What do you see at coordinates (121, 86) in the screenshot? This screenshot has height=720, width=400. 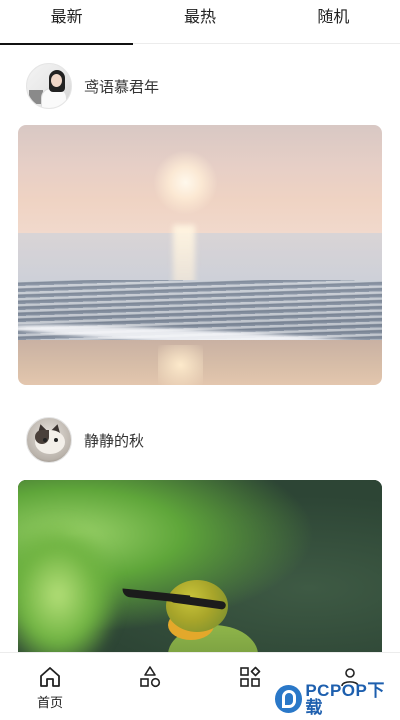 I see `post-username: 鸢语慕君年` at bounding box center [121, 86].